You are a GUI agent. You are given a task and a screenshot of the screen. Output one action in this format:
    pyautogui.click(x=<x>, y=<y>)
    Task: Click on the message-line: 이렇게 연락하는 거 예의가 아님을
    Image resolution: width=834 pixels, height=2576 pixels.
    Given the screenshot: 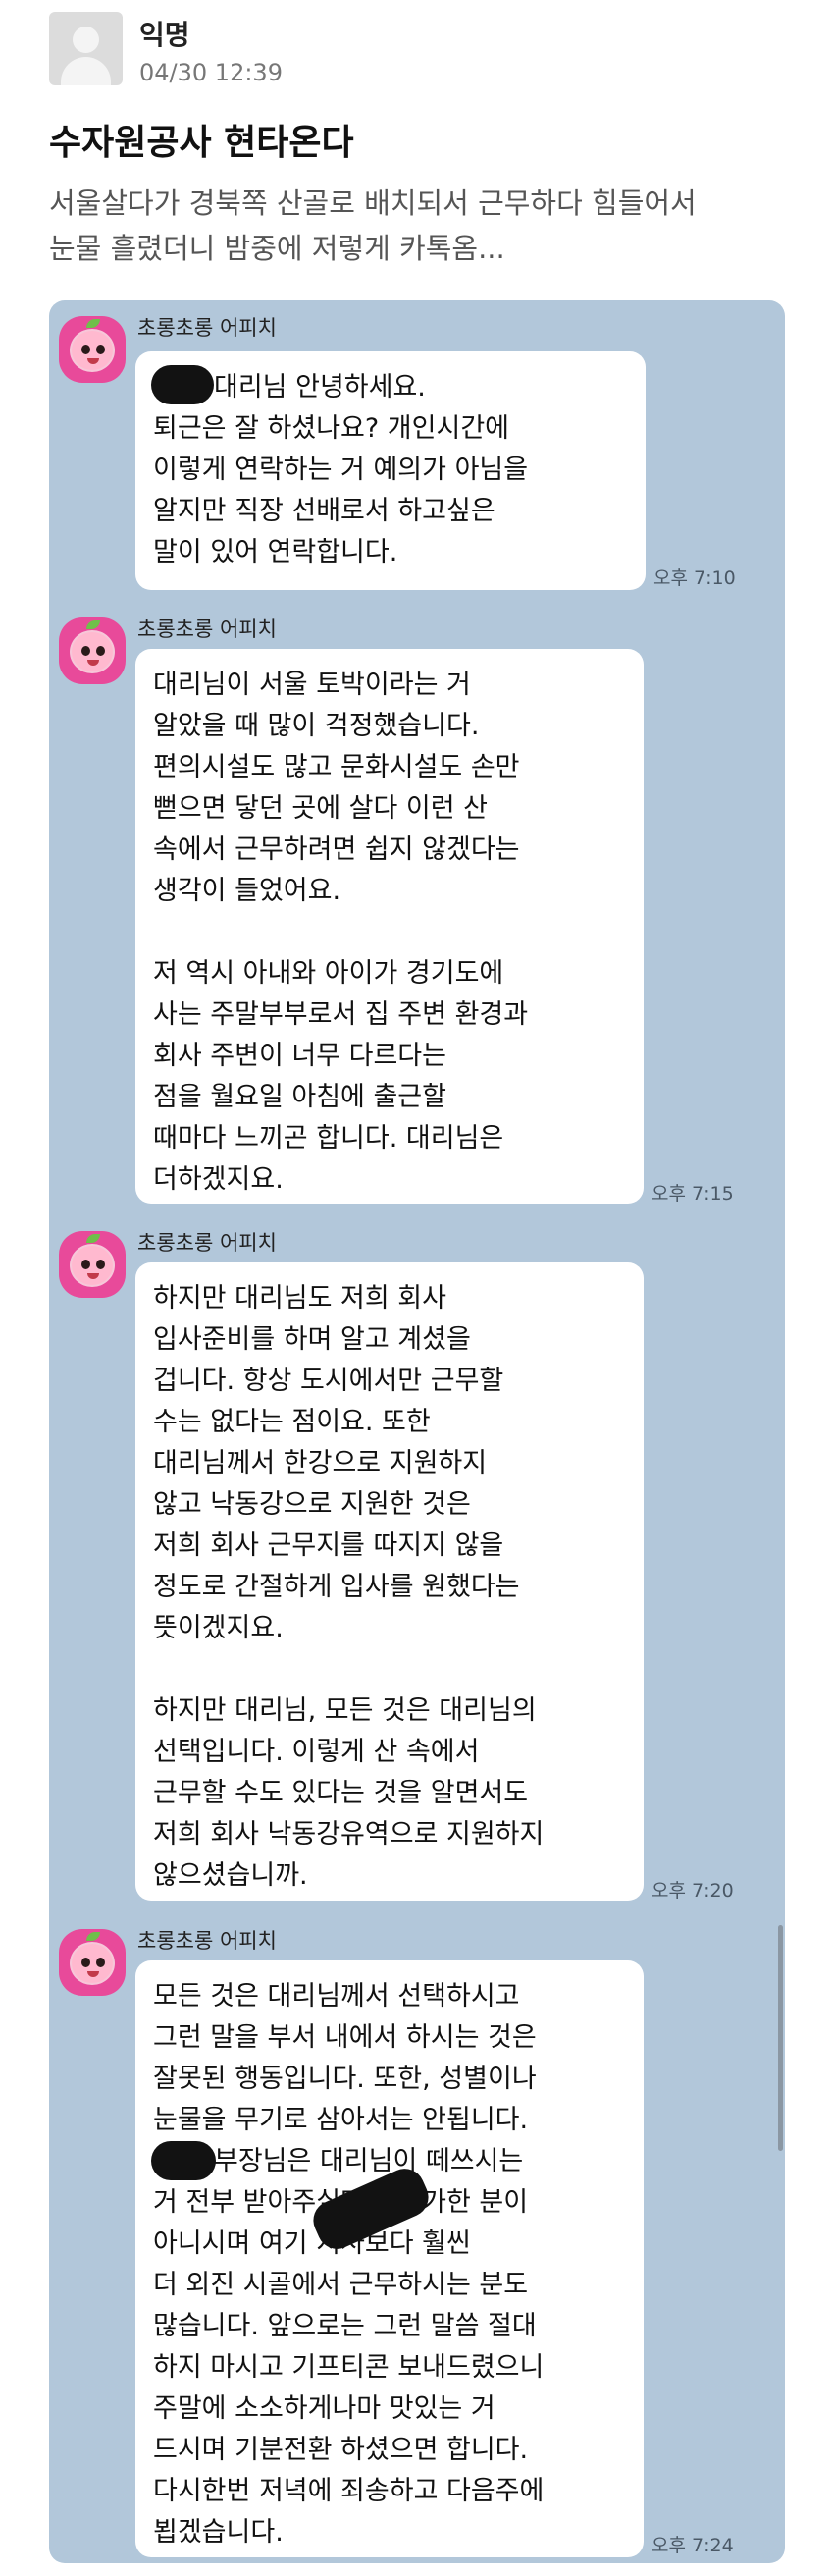 What is the action you would take?
    pyautogui.click(x=341, y=470)
    